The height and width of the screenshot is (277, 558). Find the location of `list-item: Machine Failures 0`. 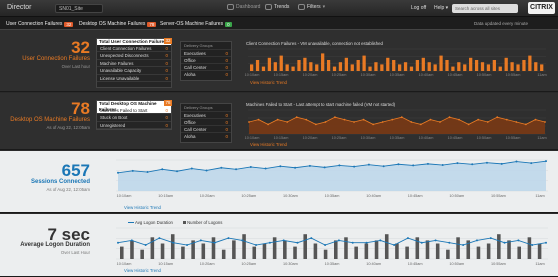

list-item: Machine Failures 0 is located at coordinates (134, 64).